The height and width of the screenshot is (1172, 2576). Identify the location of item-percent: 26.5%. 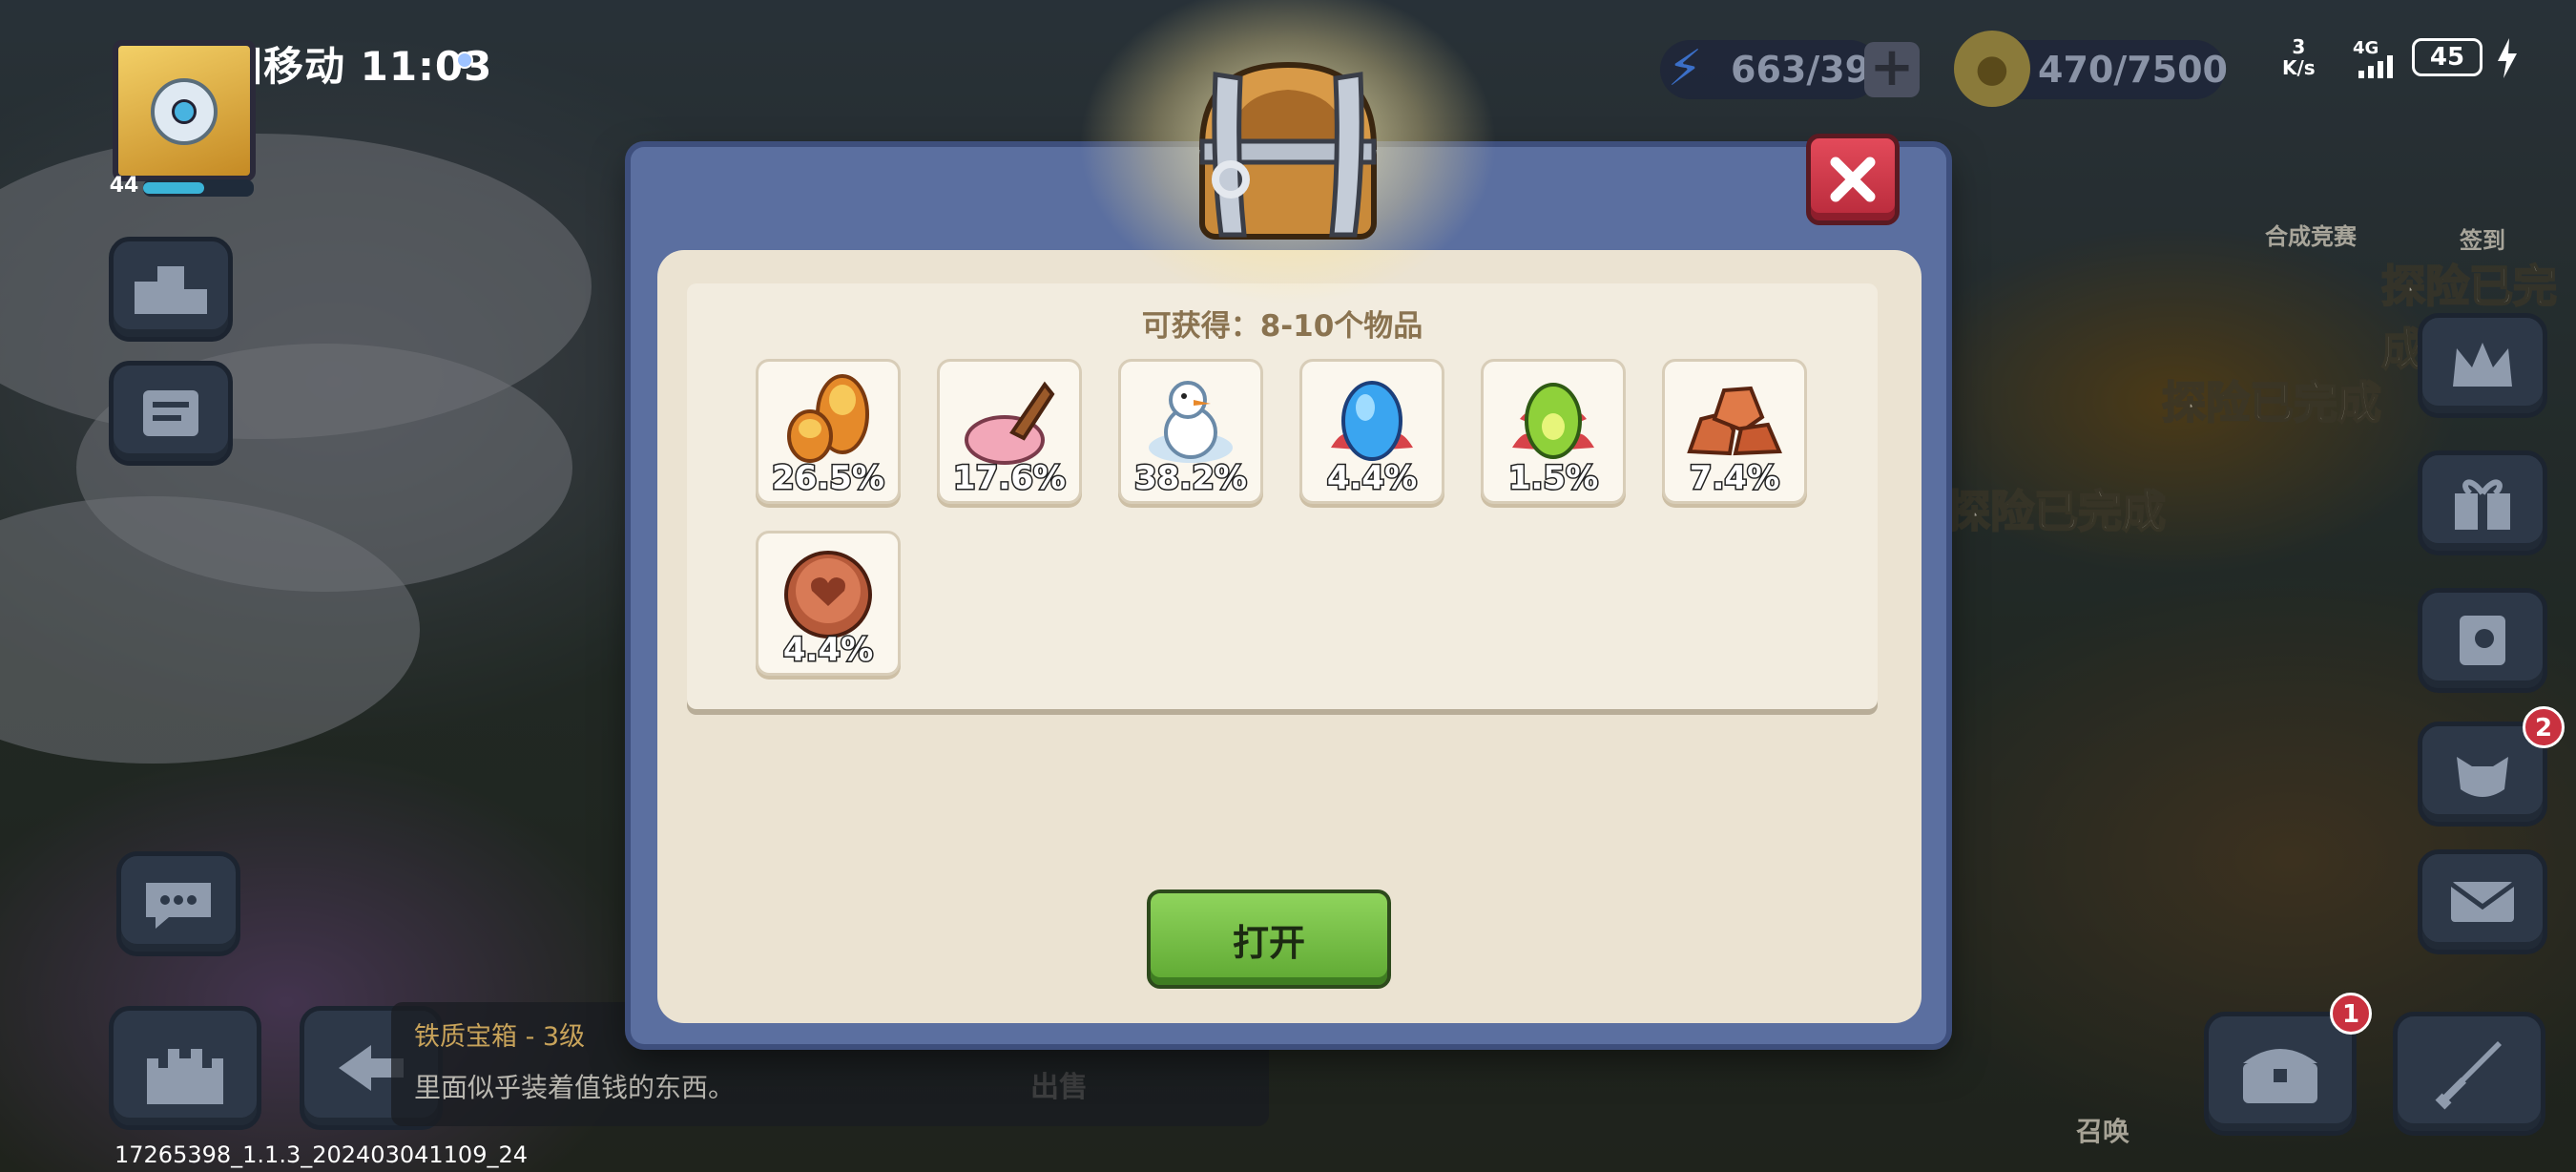
(828, 478).